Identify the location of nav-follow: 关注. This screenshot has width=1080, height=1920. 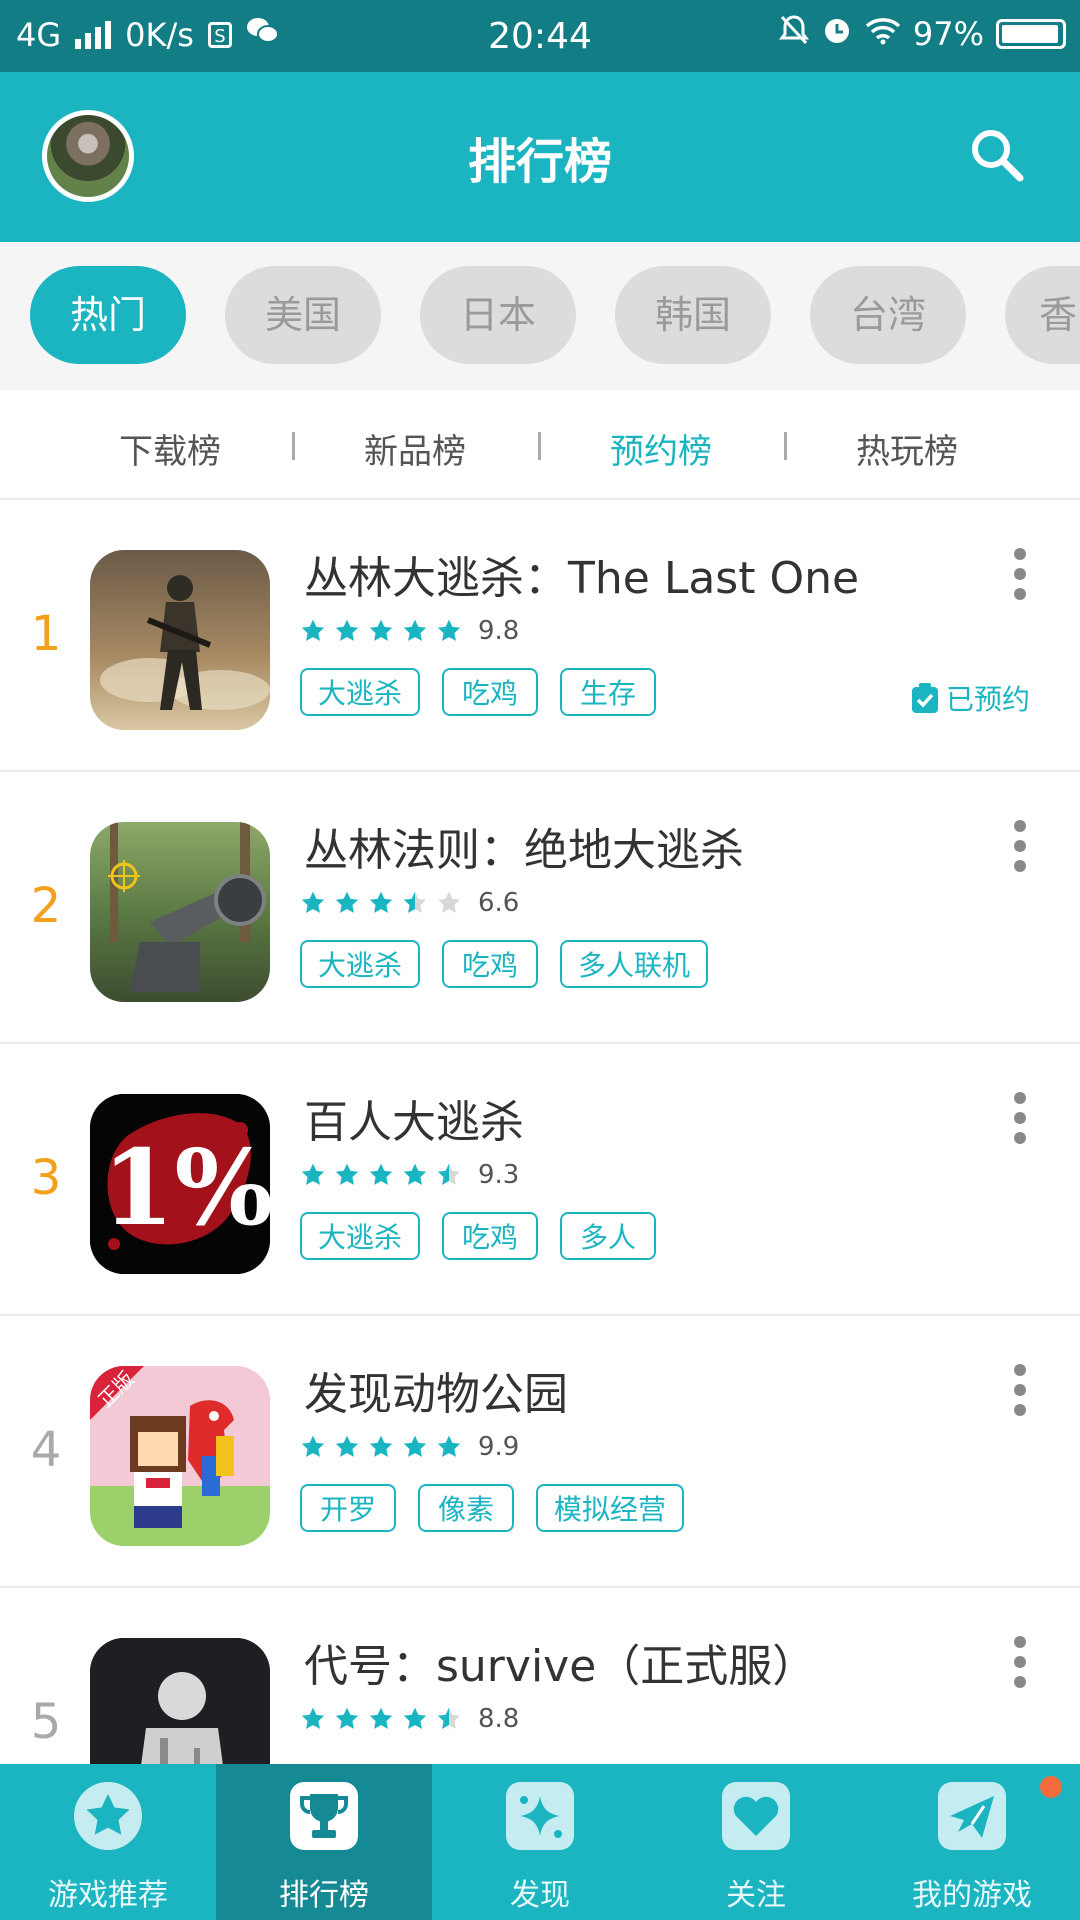
(756, 1842).